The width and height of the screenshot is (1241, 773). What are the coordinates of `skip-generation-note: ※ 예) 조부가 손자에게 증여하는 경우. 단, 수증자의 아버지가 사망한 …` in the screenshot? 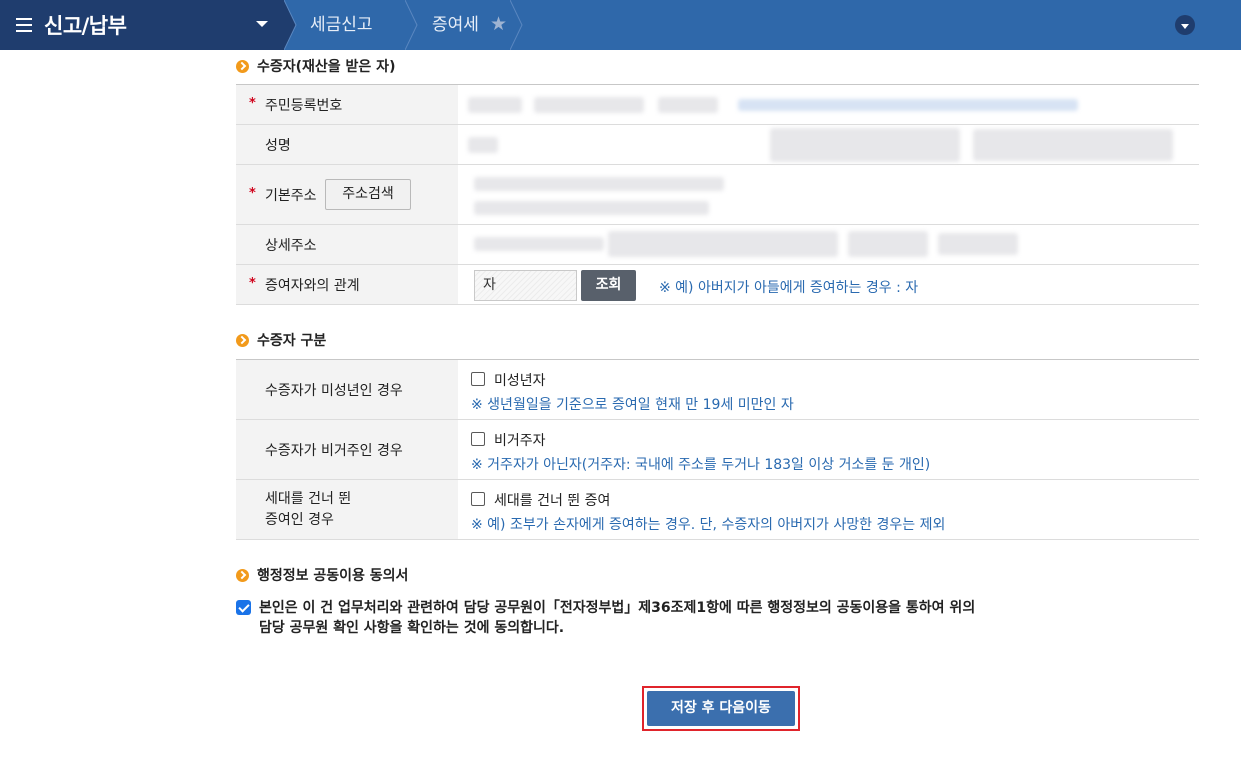 It's located at (708, 525).